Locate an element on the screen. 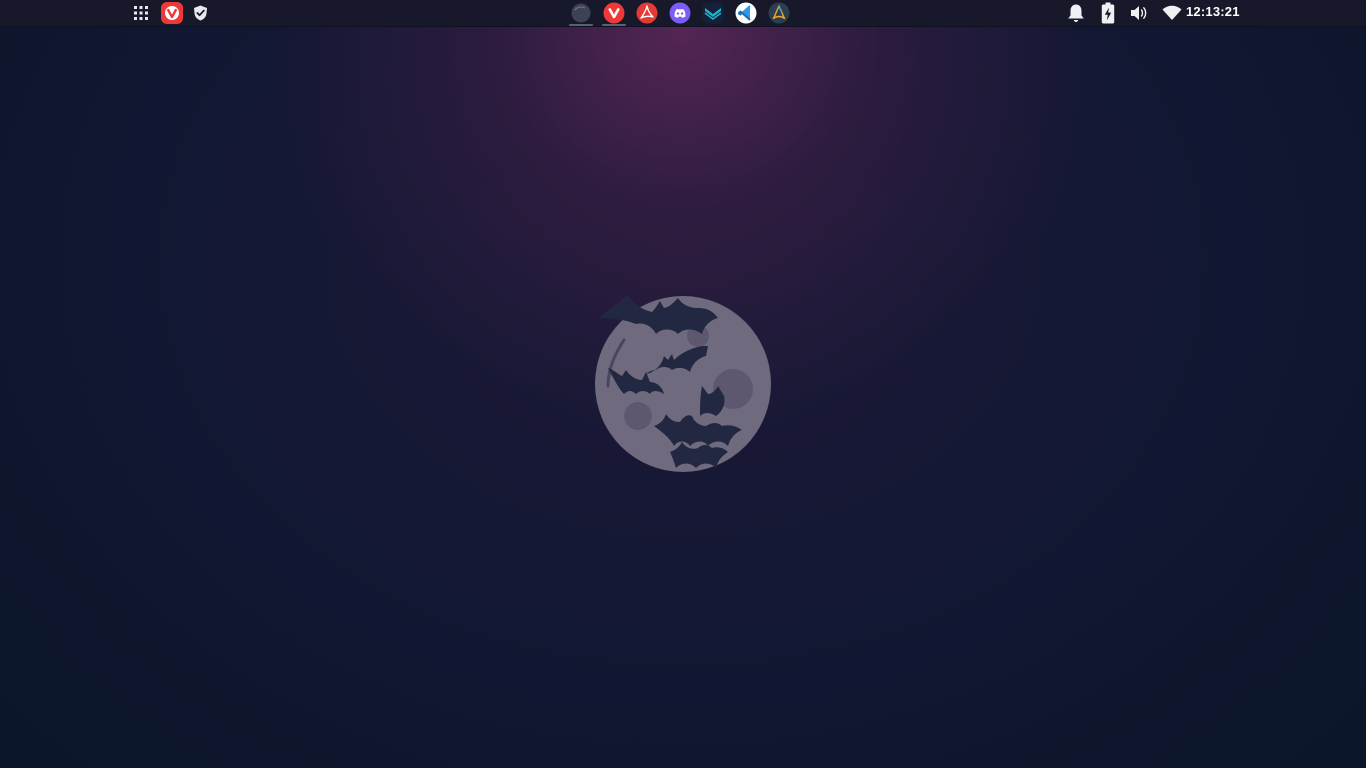 This screenshot has height=768, width=1366. discord-icon is located at coordinates (680, 13).